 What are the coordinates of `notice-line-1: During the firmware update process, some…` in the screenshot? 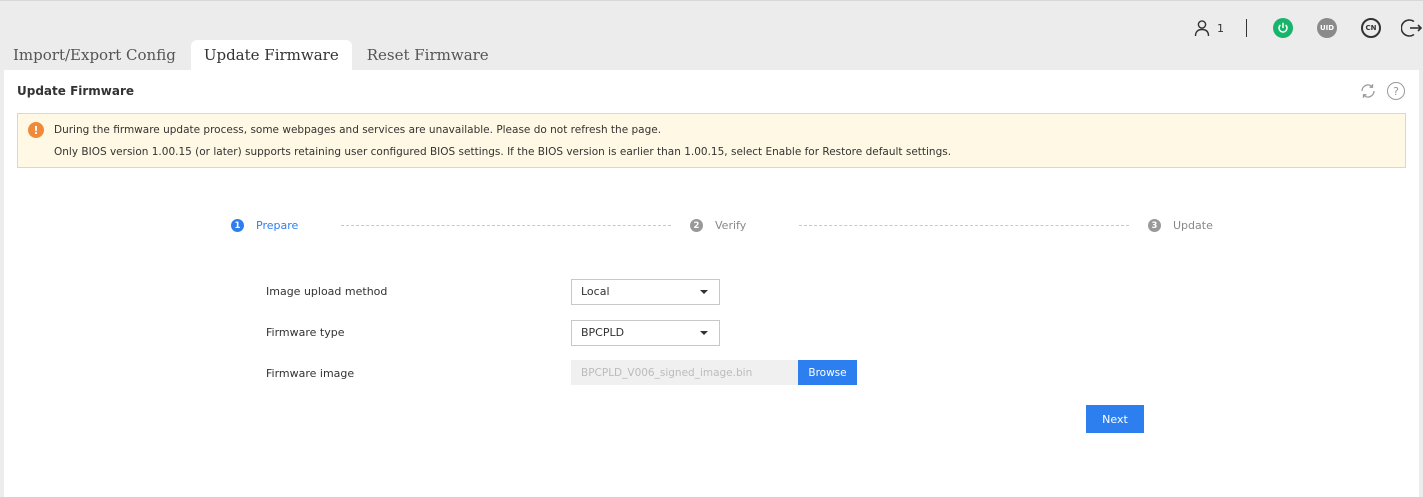 It's located at (358, 130).